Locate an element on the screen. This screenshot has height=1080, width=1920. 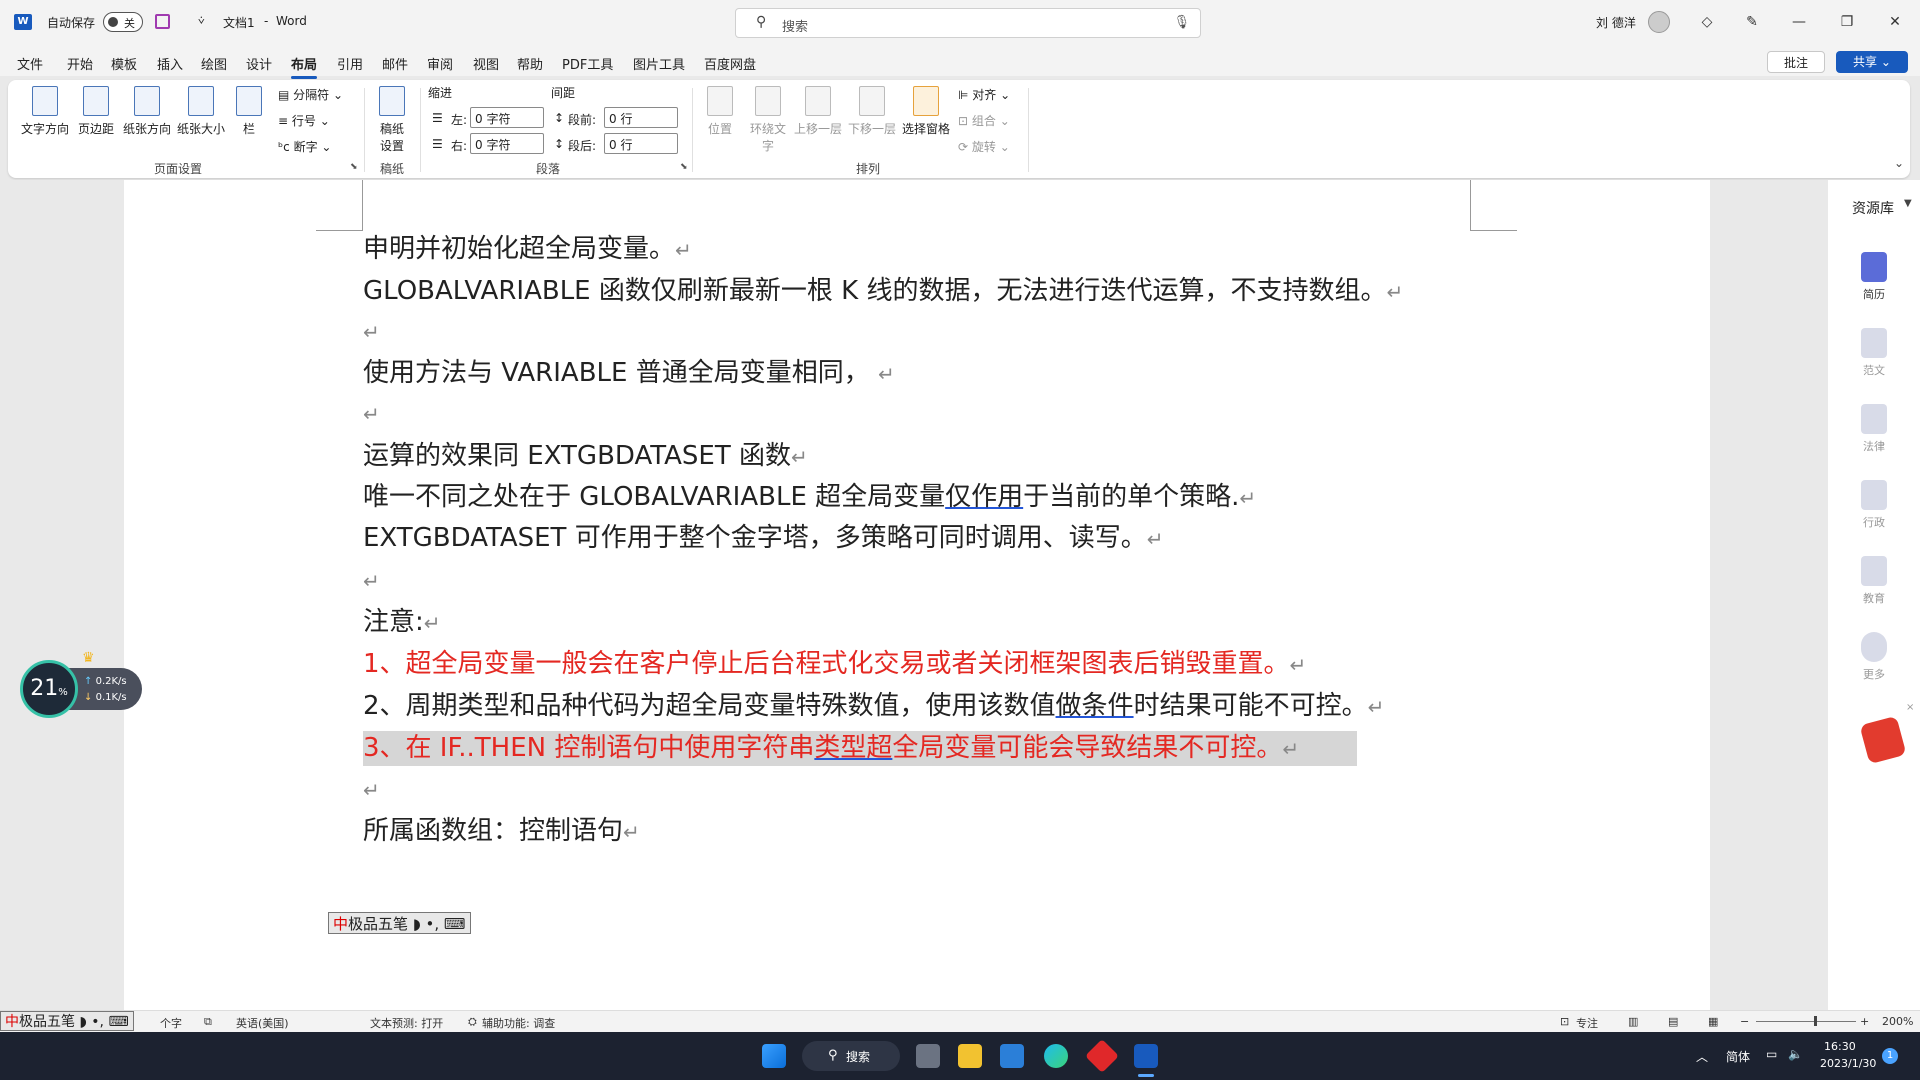
search-input: 搜索 is located at coordinates (795, 25).